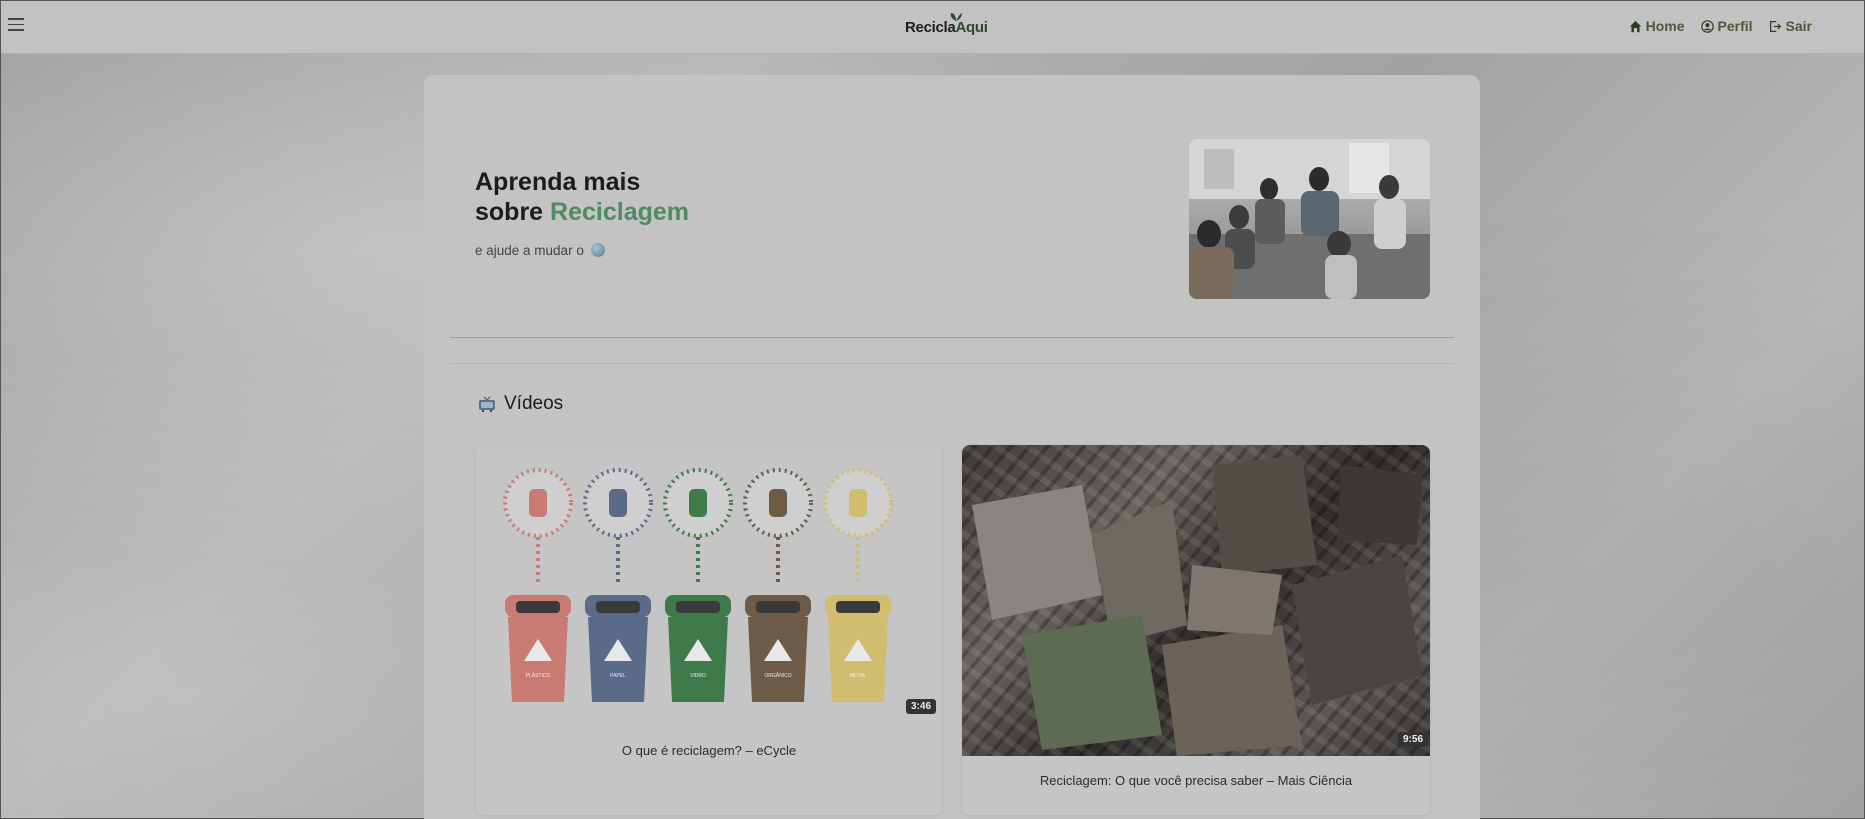 This screenshot has height=819, width=1865. I want to click on nav-logout-link: Sair, so click(1790, 26).